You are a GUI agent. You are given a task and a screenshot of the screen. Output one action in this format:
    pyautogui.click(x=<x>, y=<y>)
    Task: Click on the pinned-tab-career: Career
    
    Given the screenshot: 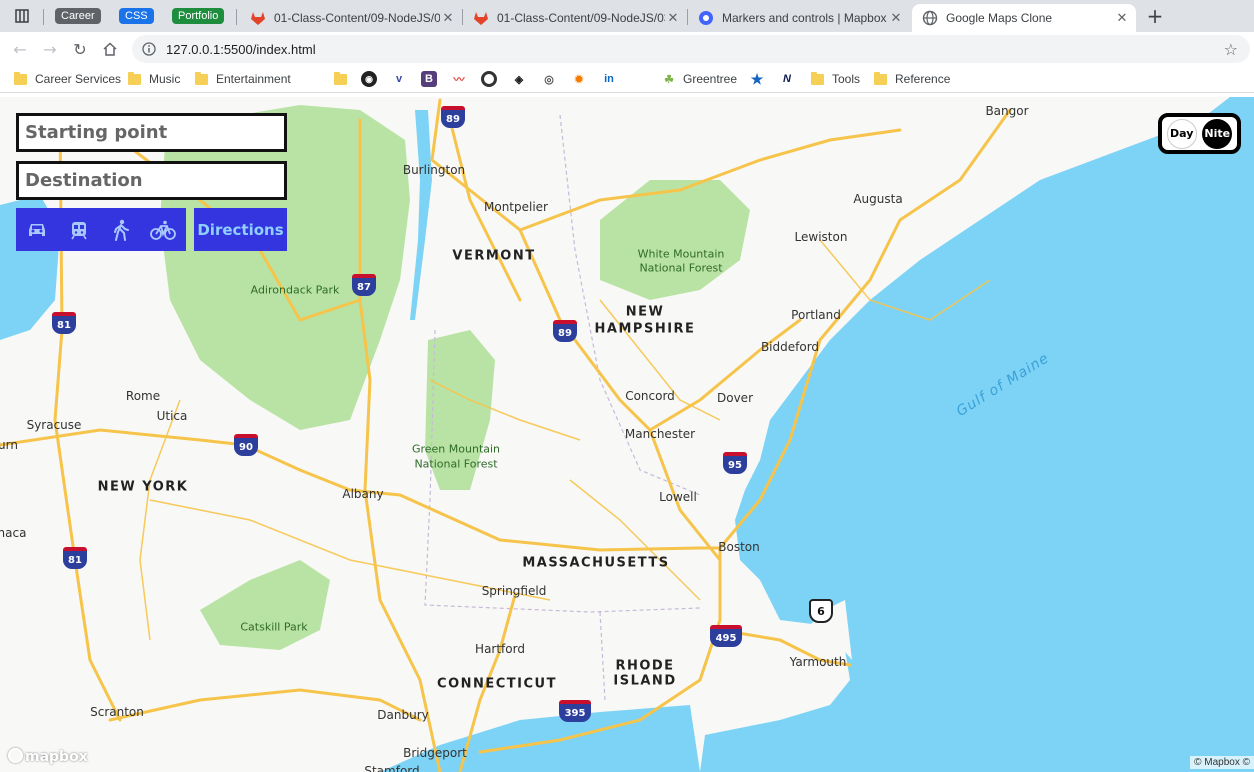 What is the action you would take?
    pyautogui.click(x=78, y=16)
    